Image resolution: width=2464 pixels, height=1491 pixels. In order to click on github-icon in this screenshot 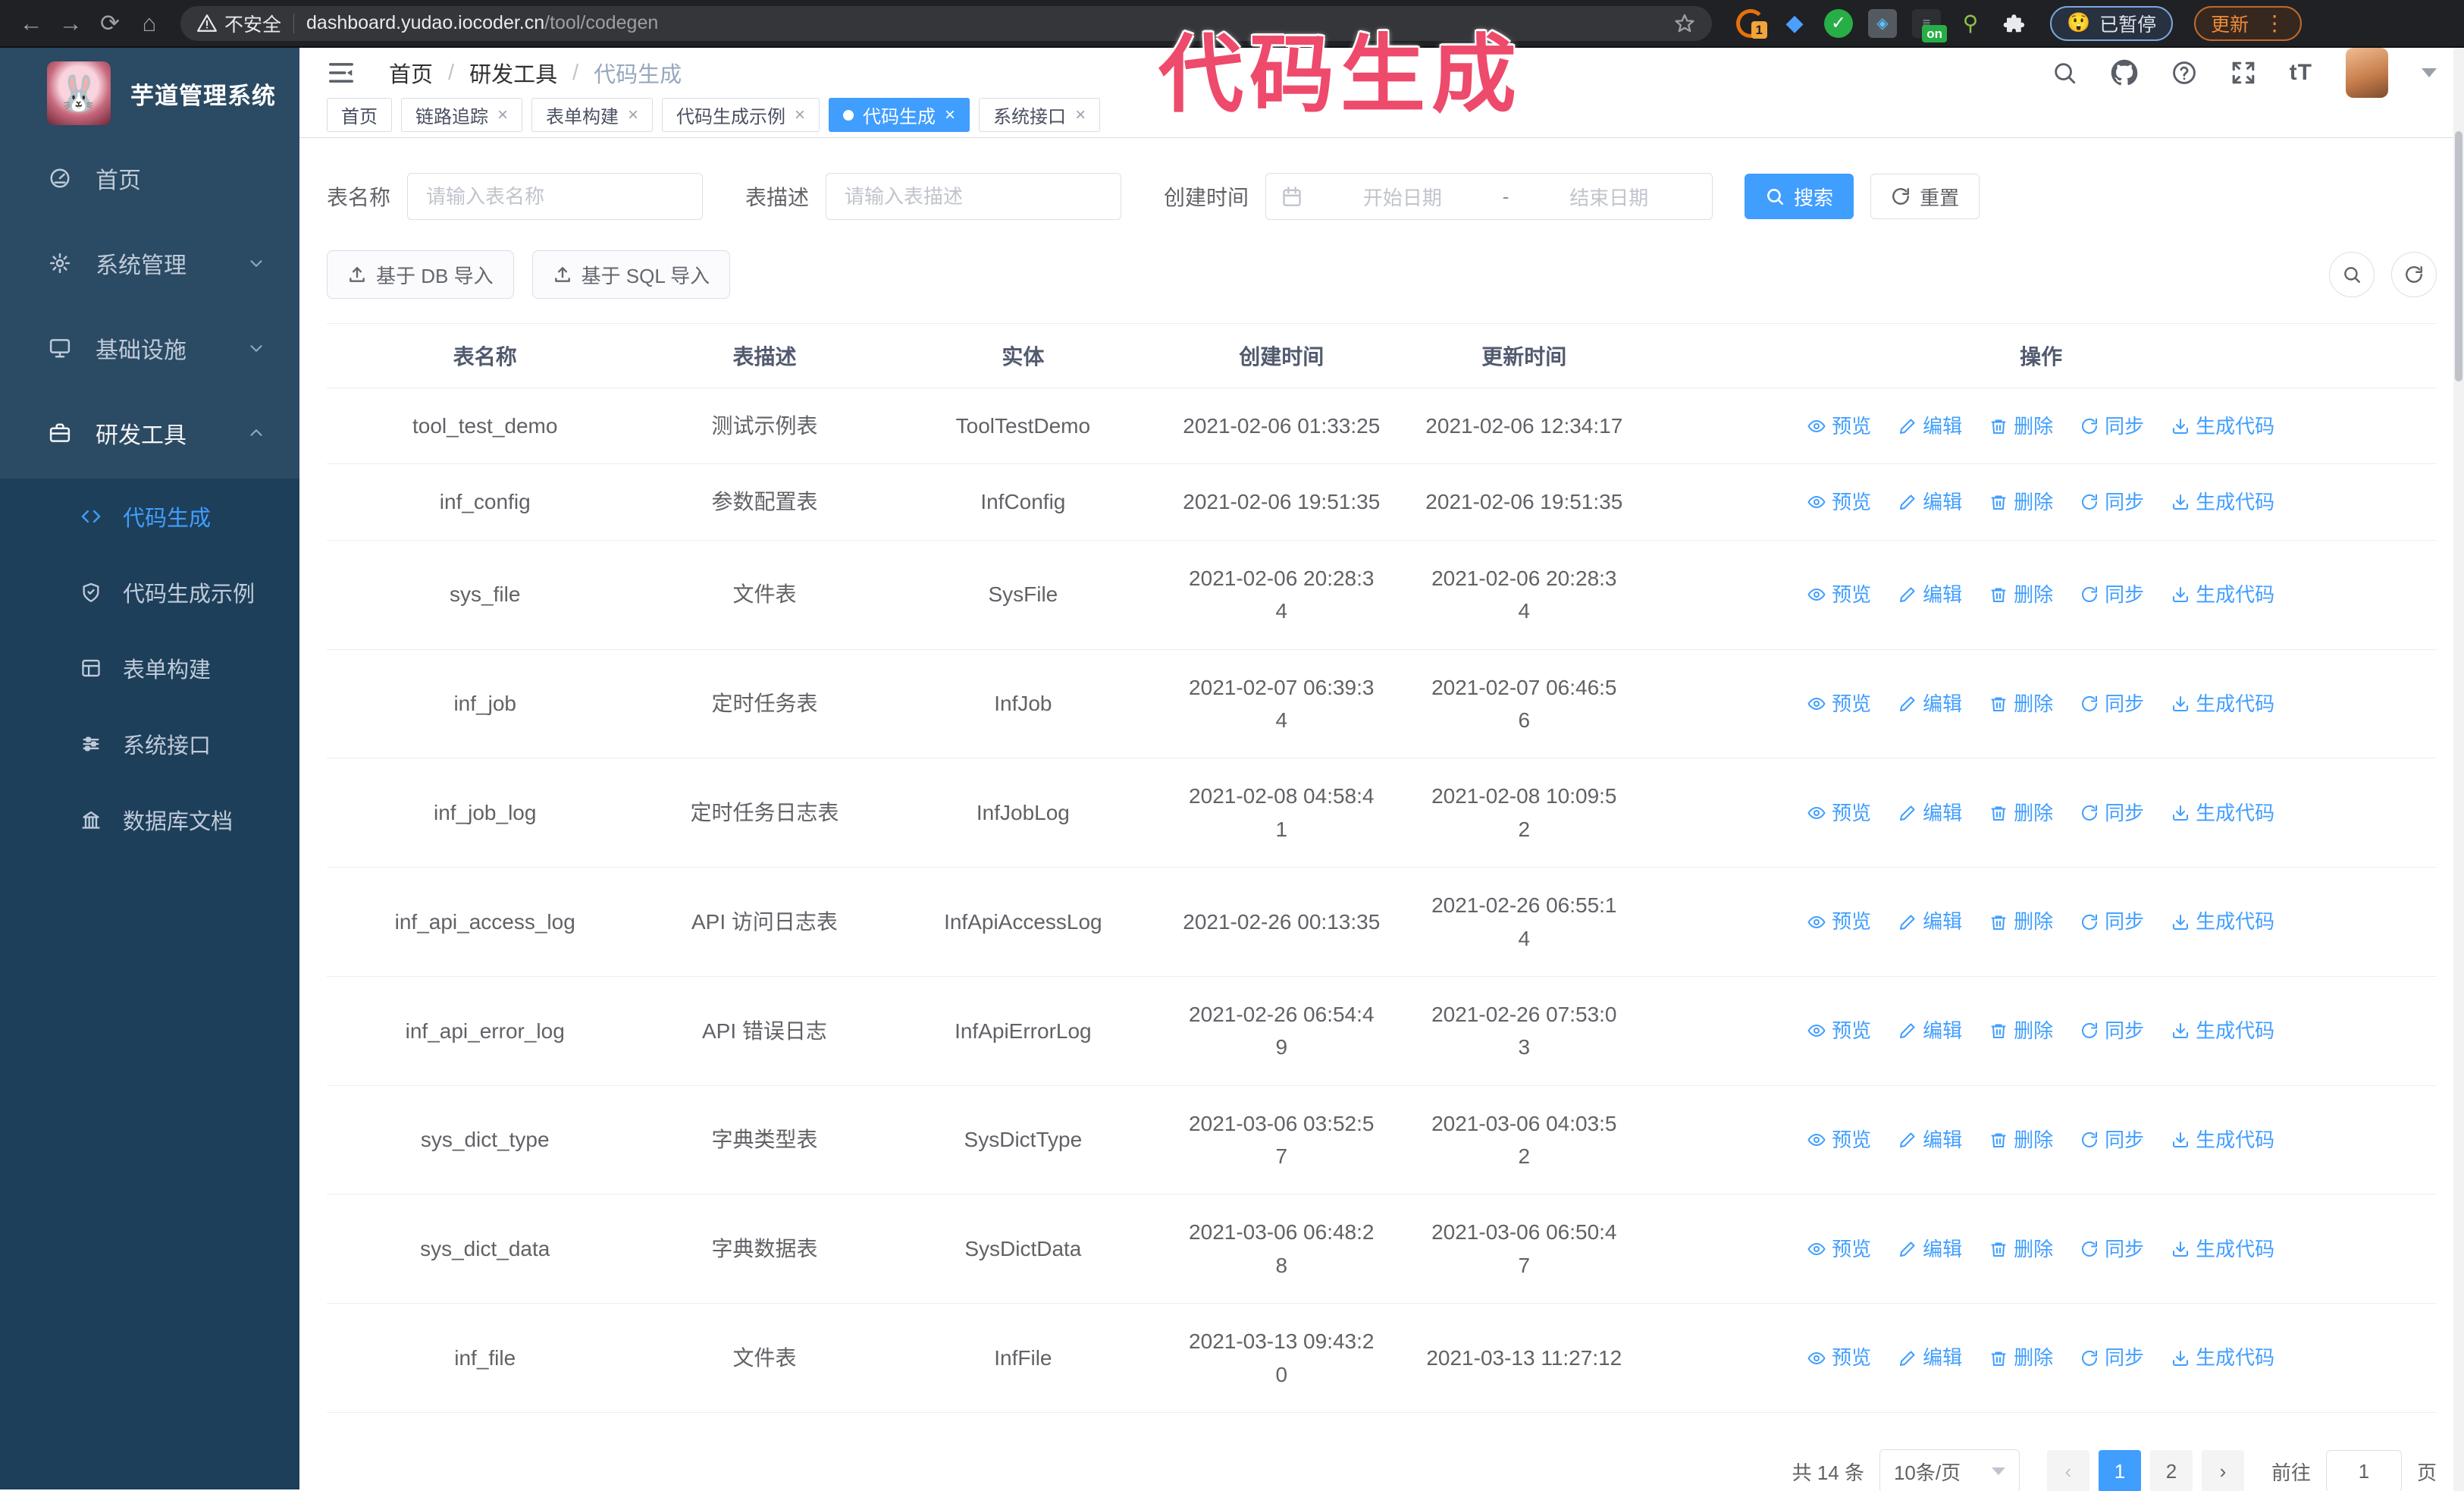, I will do `click(2124, 72)`.